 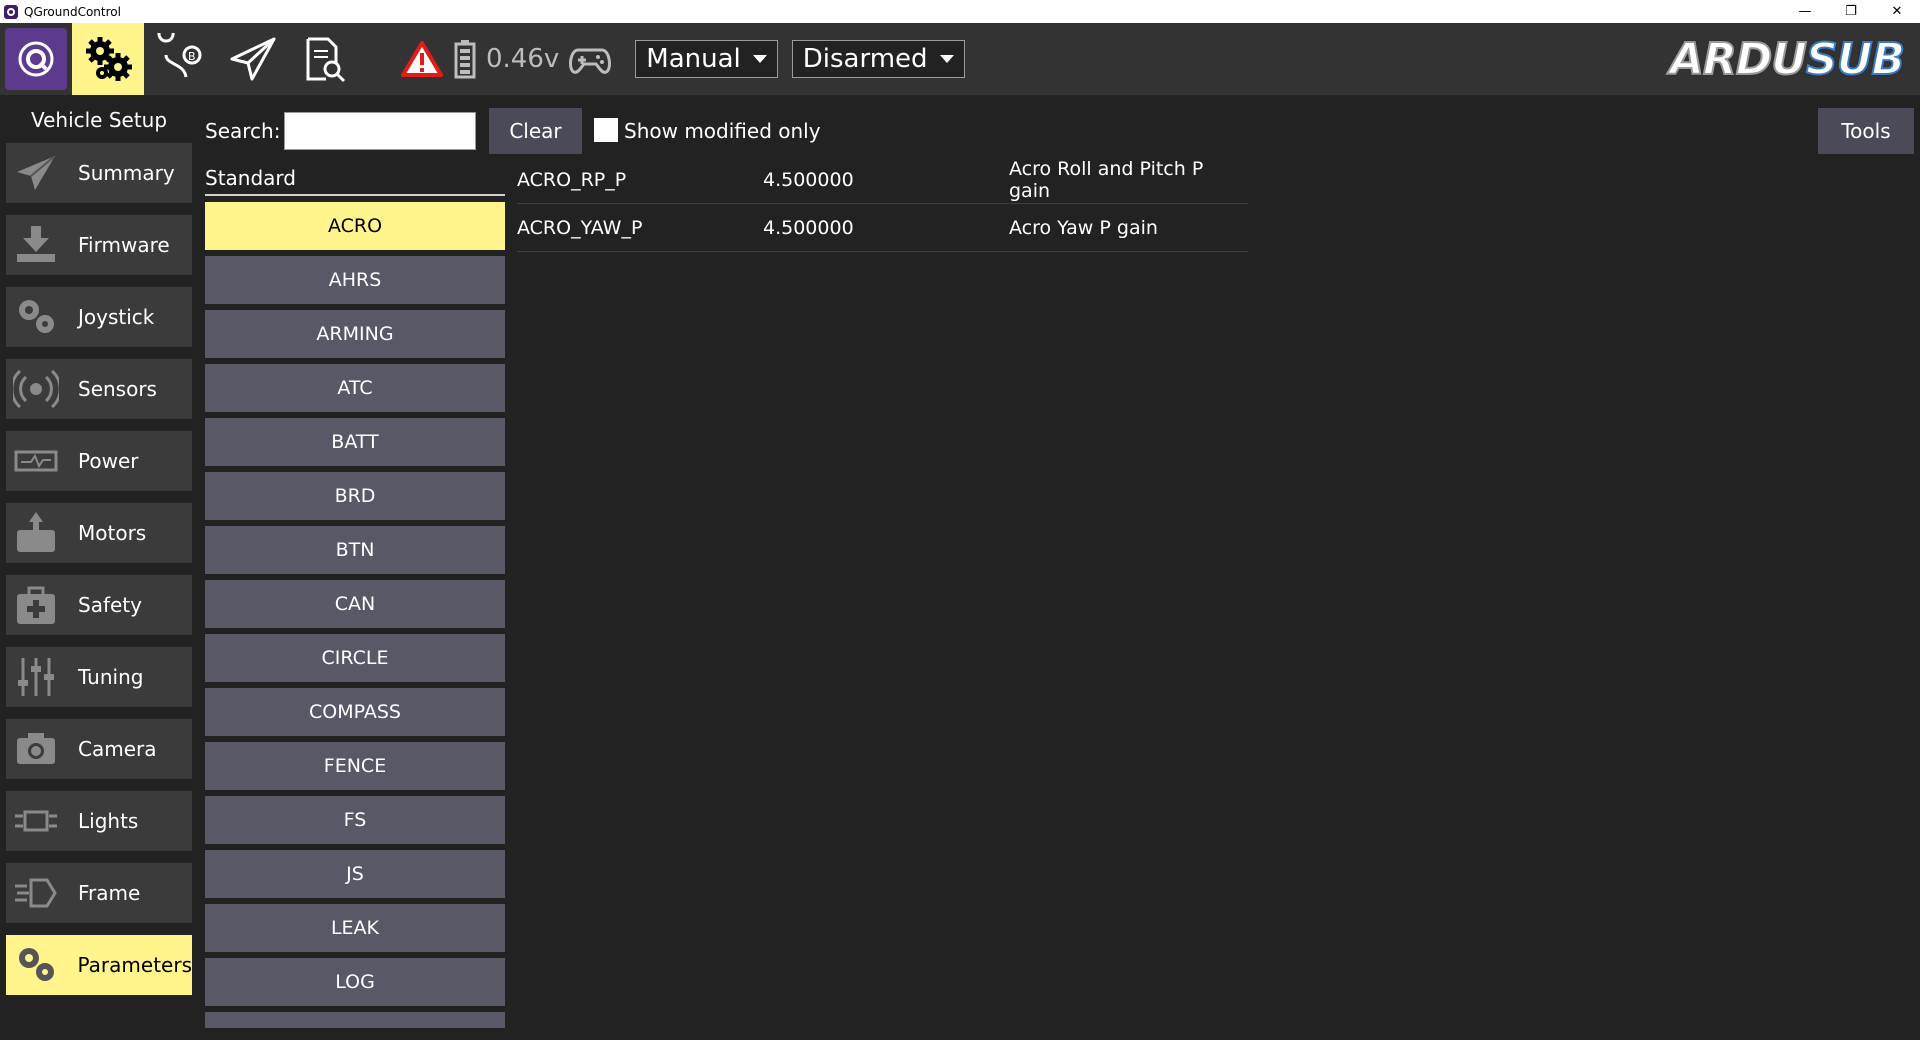 What do you see at coordinates (117, 749) in the screenshot?
I see `sidebar-item-label: Camera` at bounding box center [117, 749].